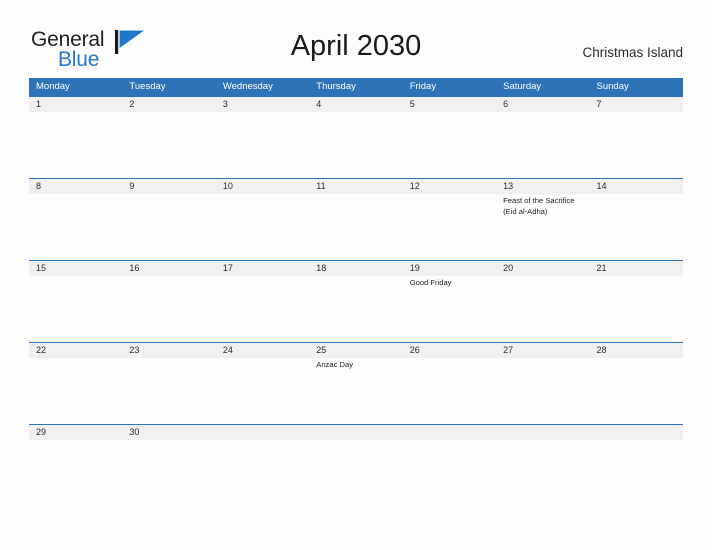 Image resolution: width=712 pixels, height=550 pixels. What do you see at coordinates (542, 350) in the screenshot?
I see `day-number: 27` at bounding box center [542, 350].